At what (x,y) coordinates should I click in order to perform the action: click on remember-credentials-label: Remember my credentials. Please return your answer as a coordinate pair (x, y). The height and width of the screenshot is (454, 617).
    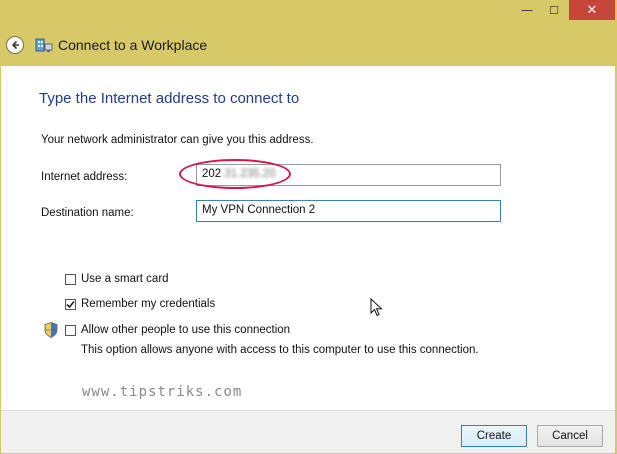
    Looking at the image, I should click on (148, 304).